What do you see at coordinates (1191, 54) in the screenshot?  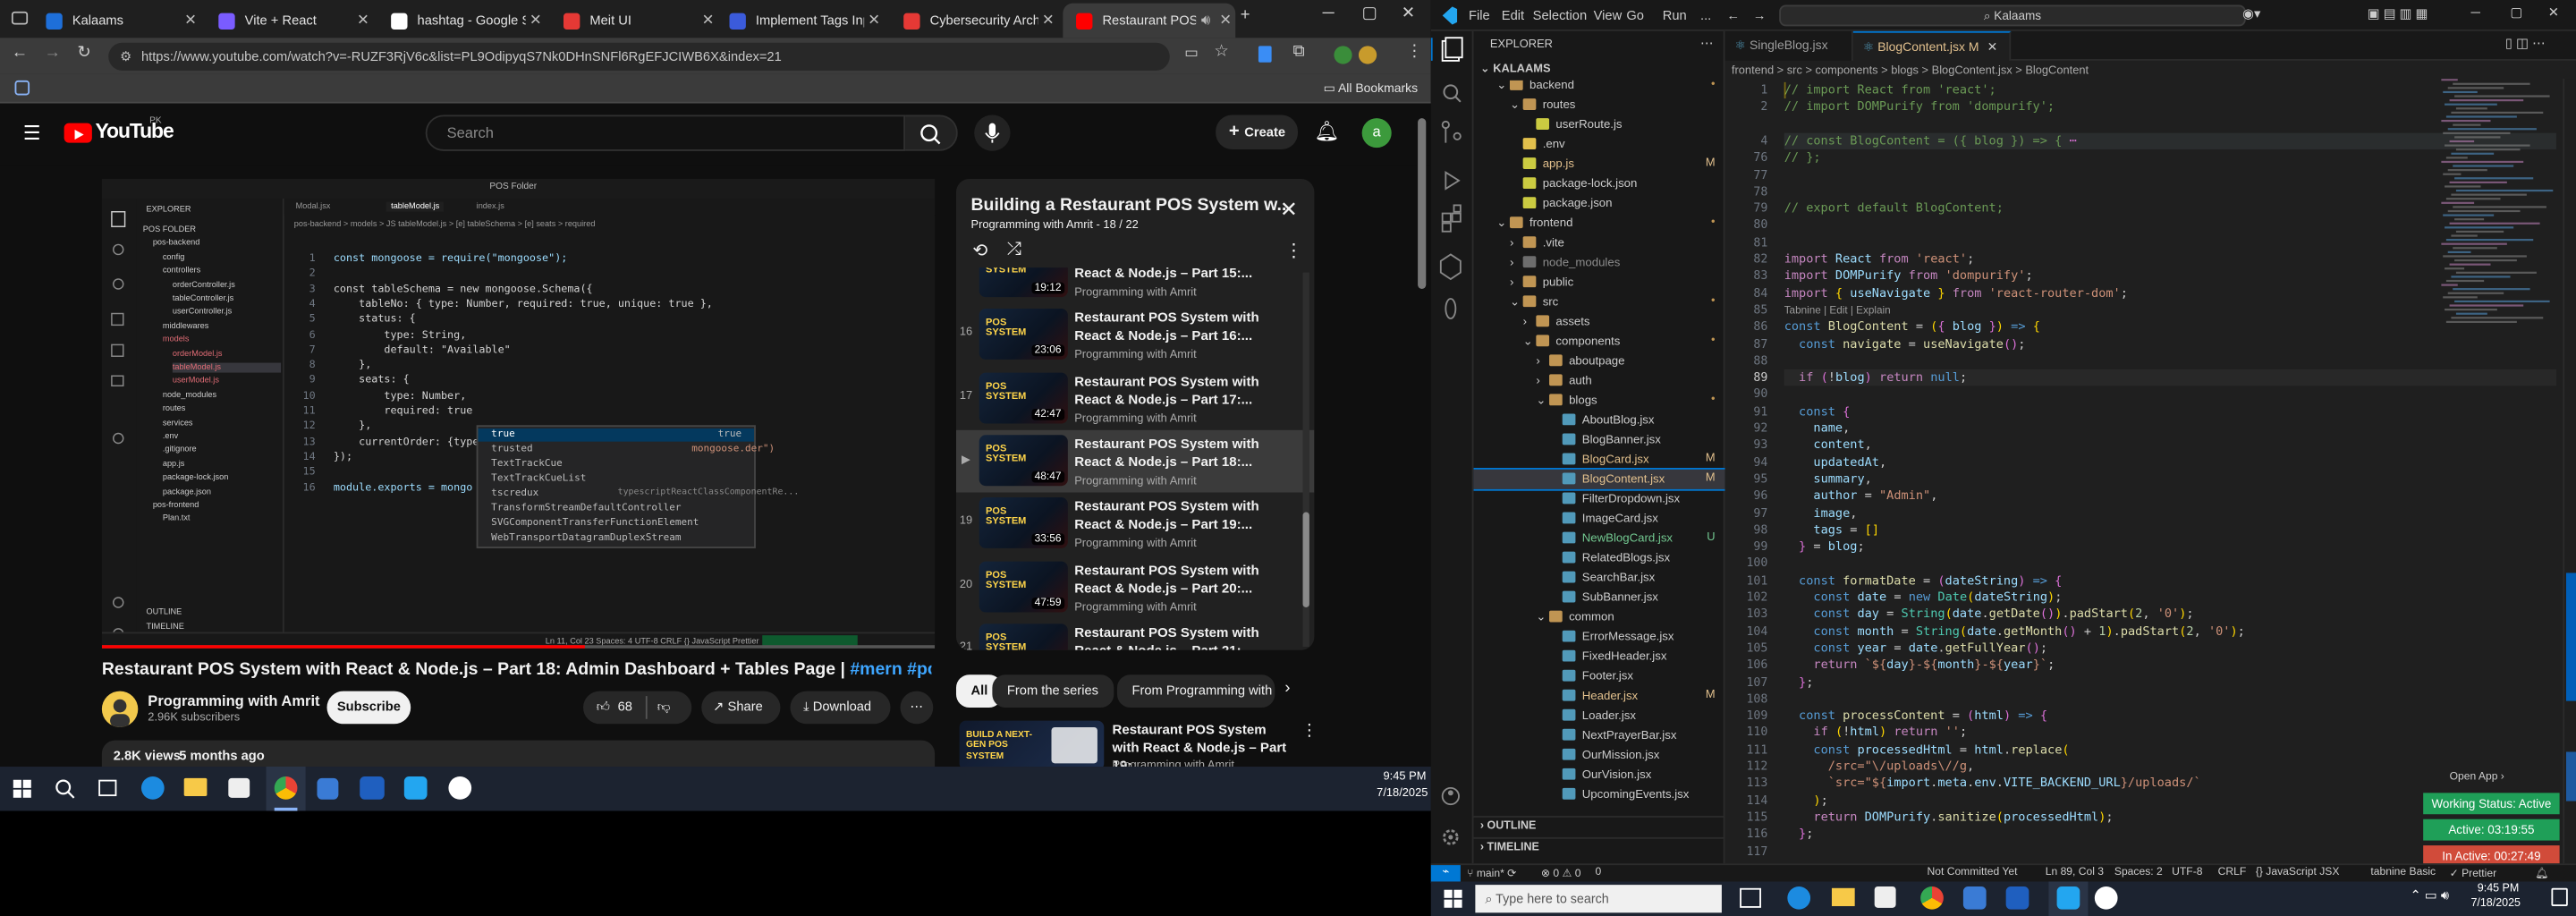 I see `cast-icon: ▭` at bounding box center [1191, 54].